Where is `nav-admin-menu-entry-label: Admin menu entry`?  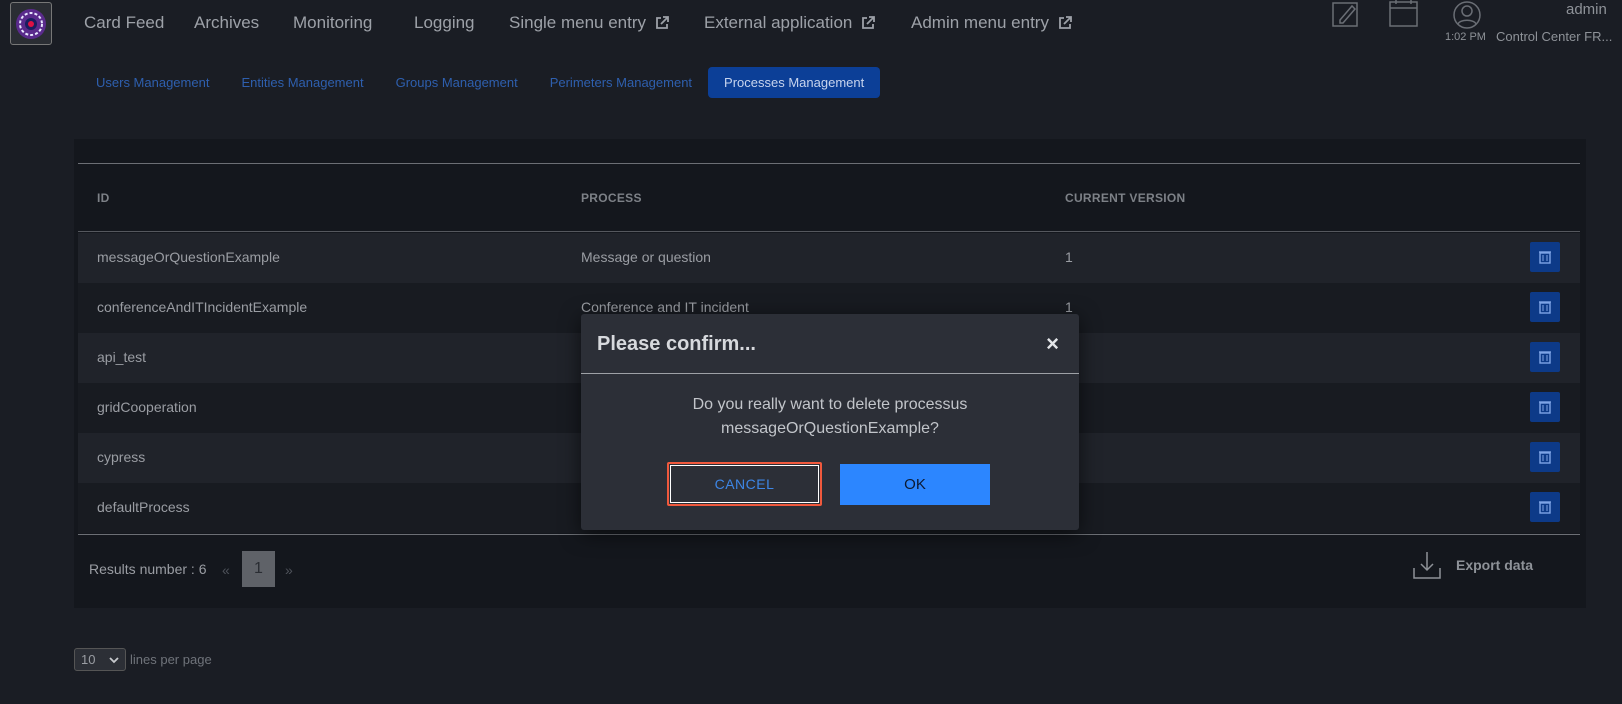 nav-admin-menu-entry-label: Admin menu entry is located at coordinates (980, 22).